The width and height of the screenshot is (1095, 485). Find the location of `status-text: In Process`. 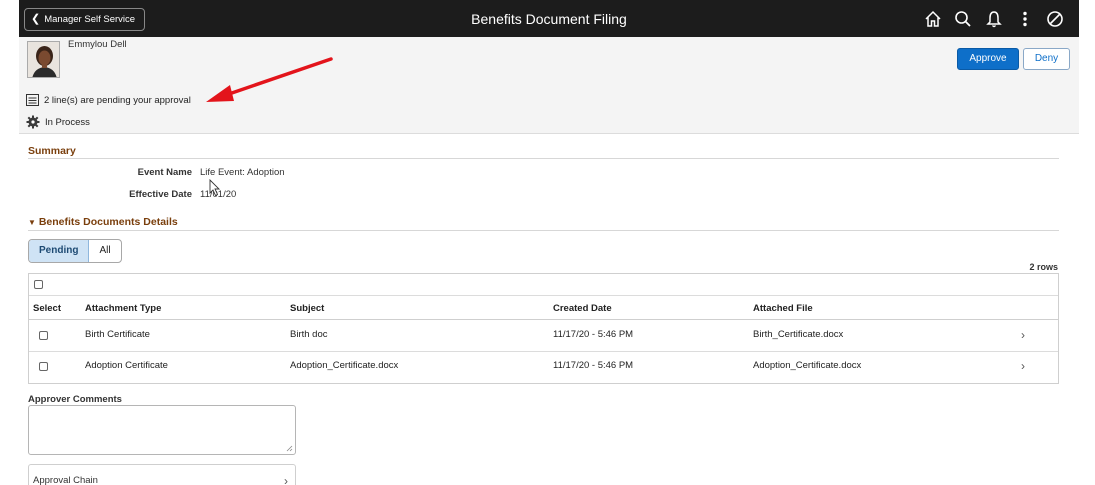

status-text: In Process is located at coordinates (67, 122).